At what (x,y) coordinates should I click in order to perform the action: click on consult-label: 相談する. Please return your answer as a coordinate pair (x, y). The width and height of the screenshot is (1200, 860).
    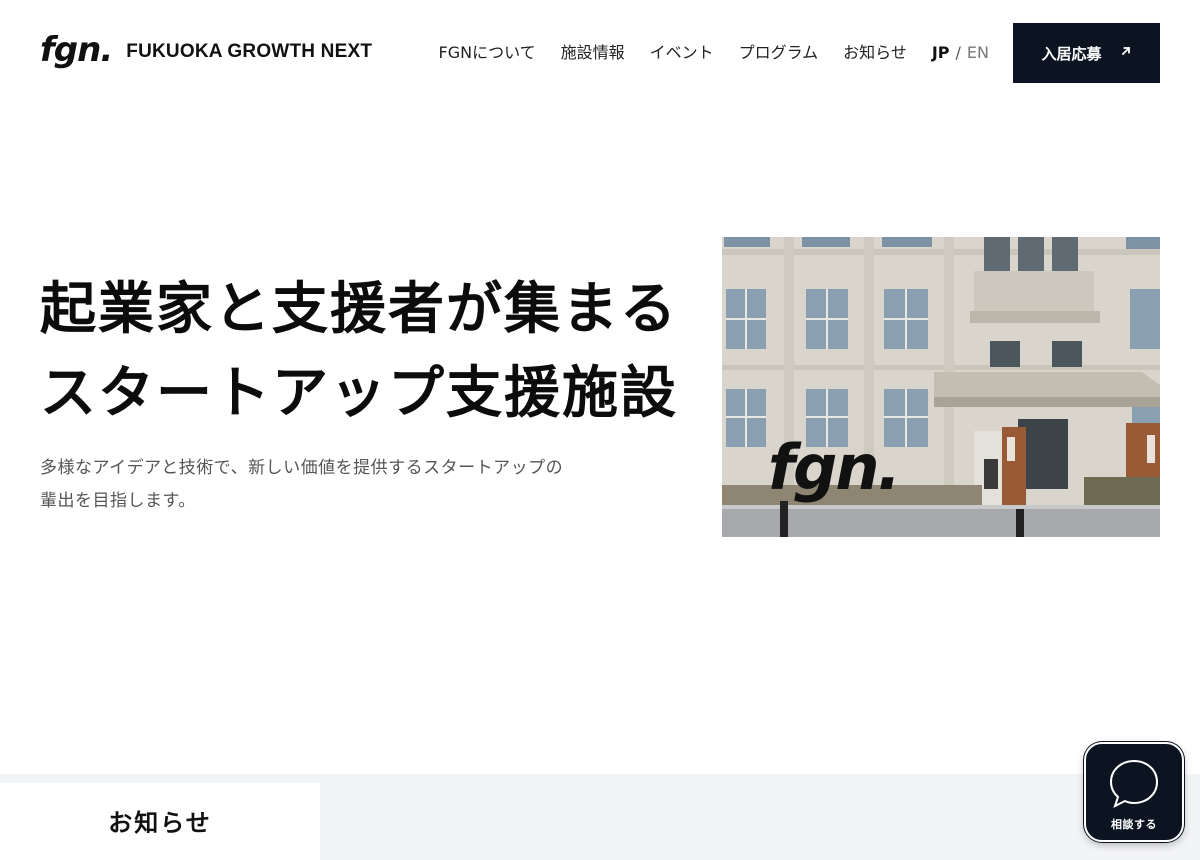
    Looking at the image, I should click on (1134, 824).